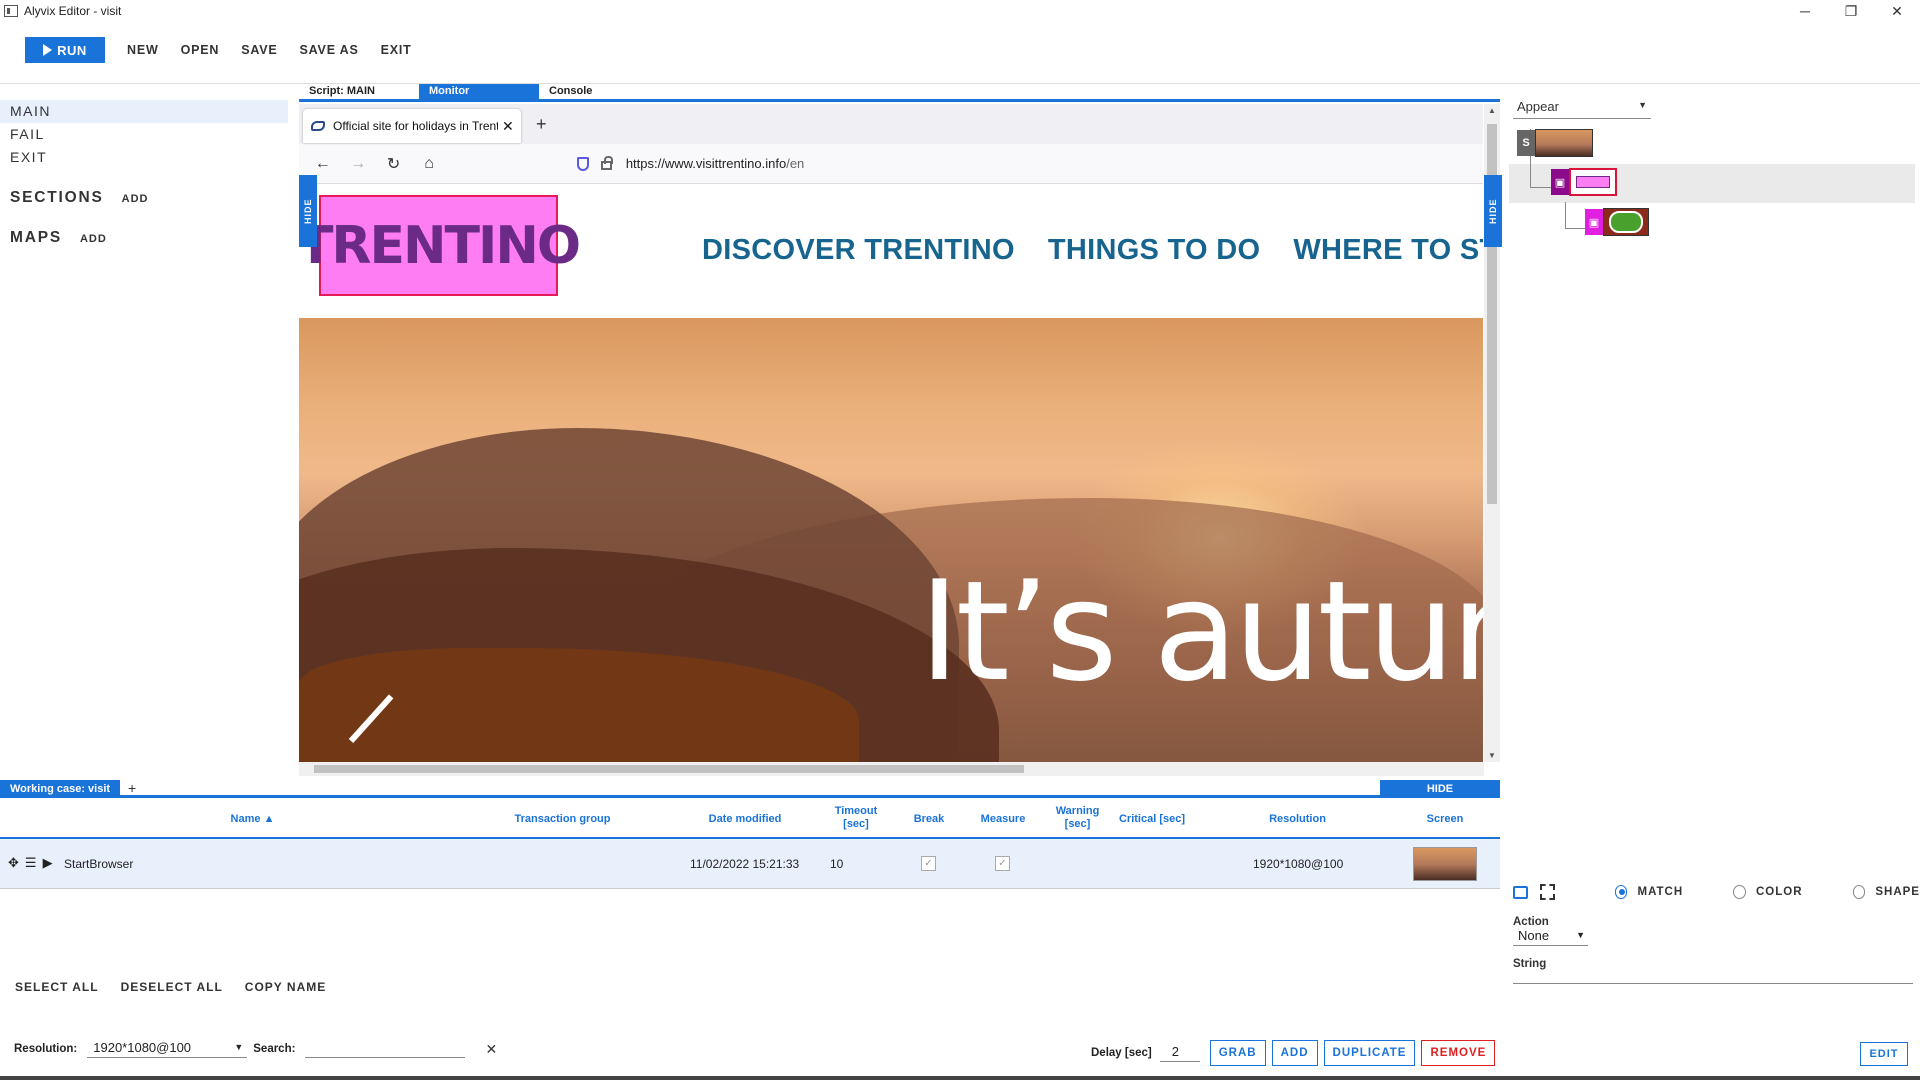 This screenshot has height=1080, width=1920. Describe the element at coordinates (562, 819) in the screenshot. I see `col-transaction-group: Transaction group` at that location.